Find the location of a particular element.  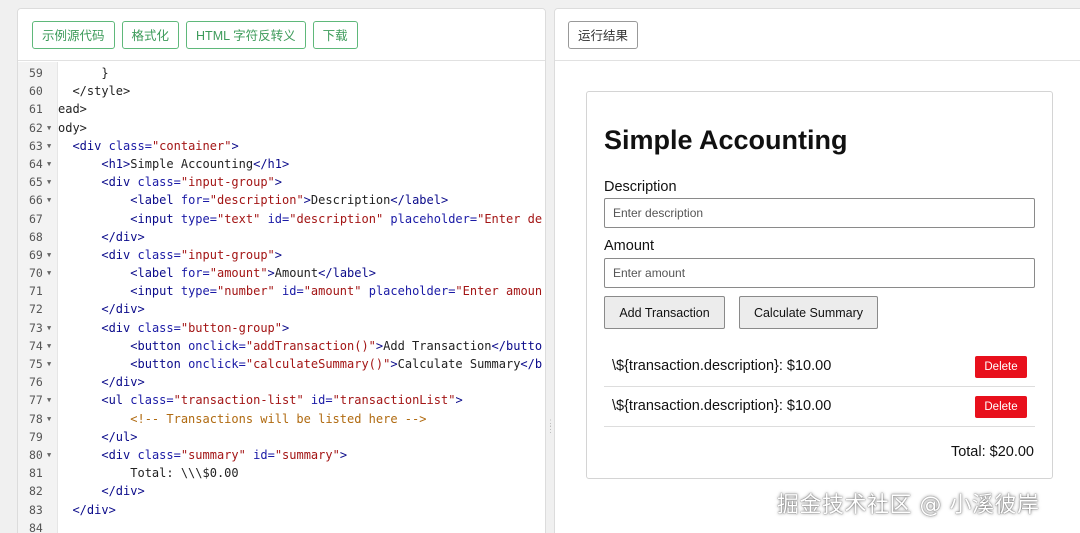

sample-source-button: 示例源代码 is located at coordinates (73, 34).